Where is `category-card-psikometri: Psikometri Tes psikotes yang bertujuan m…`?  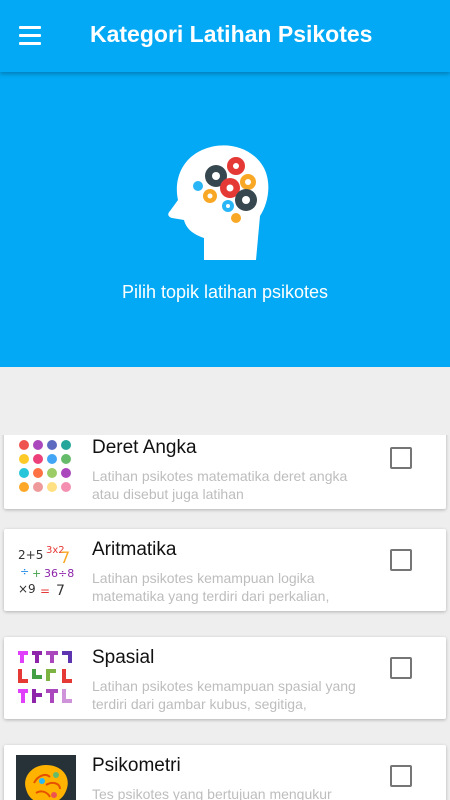
category-card-psikometri: Psikometri Tes psikotes yang bertujuan m… is located at coordinates (225, 772).